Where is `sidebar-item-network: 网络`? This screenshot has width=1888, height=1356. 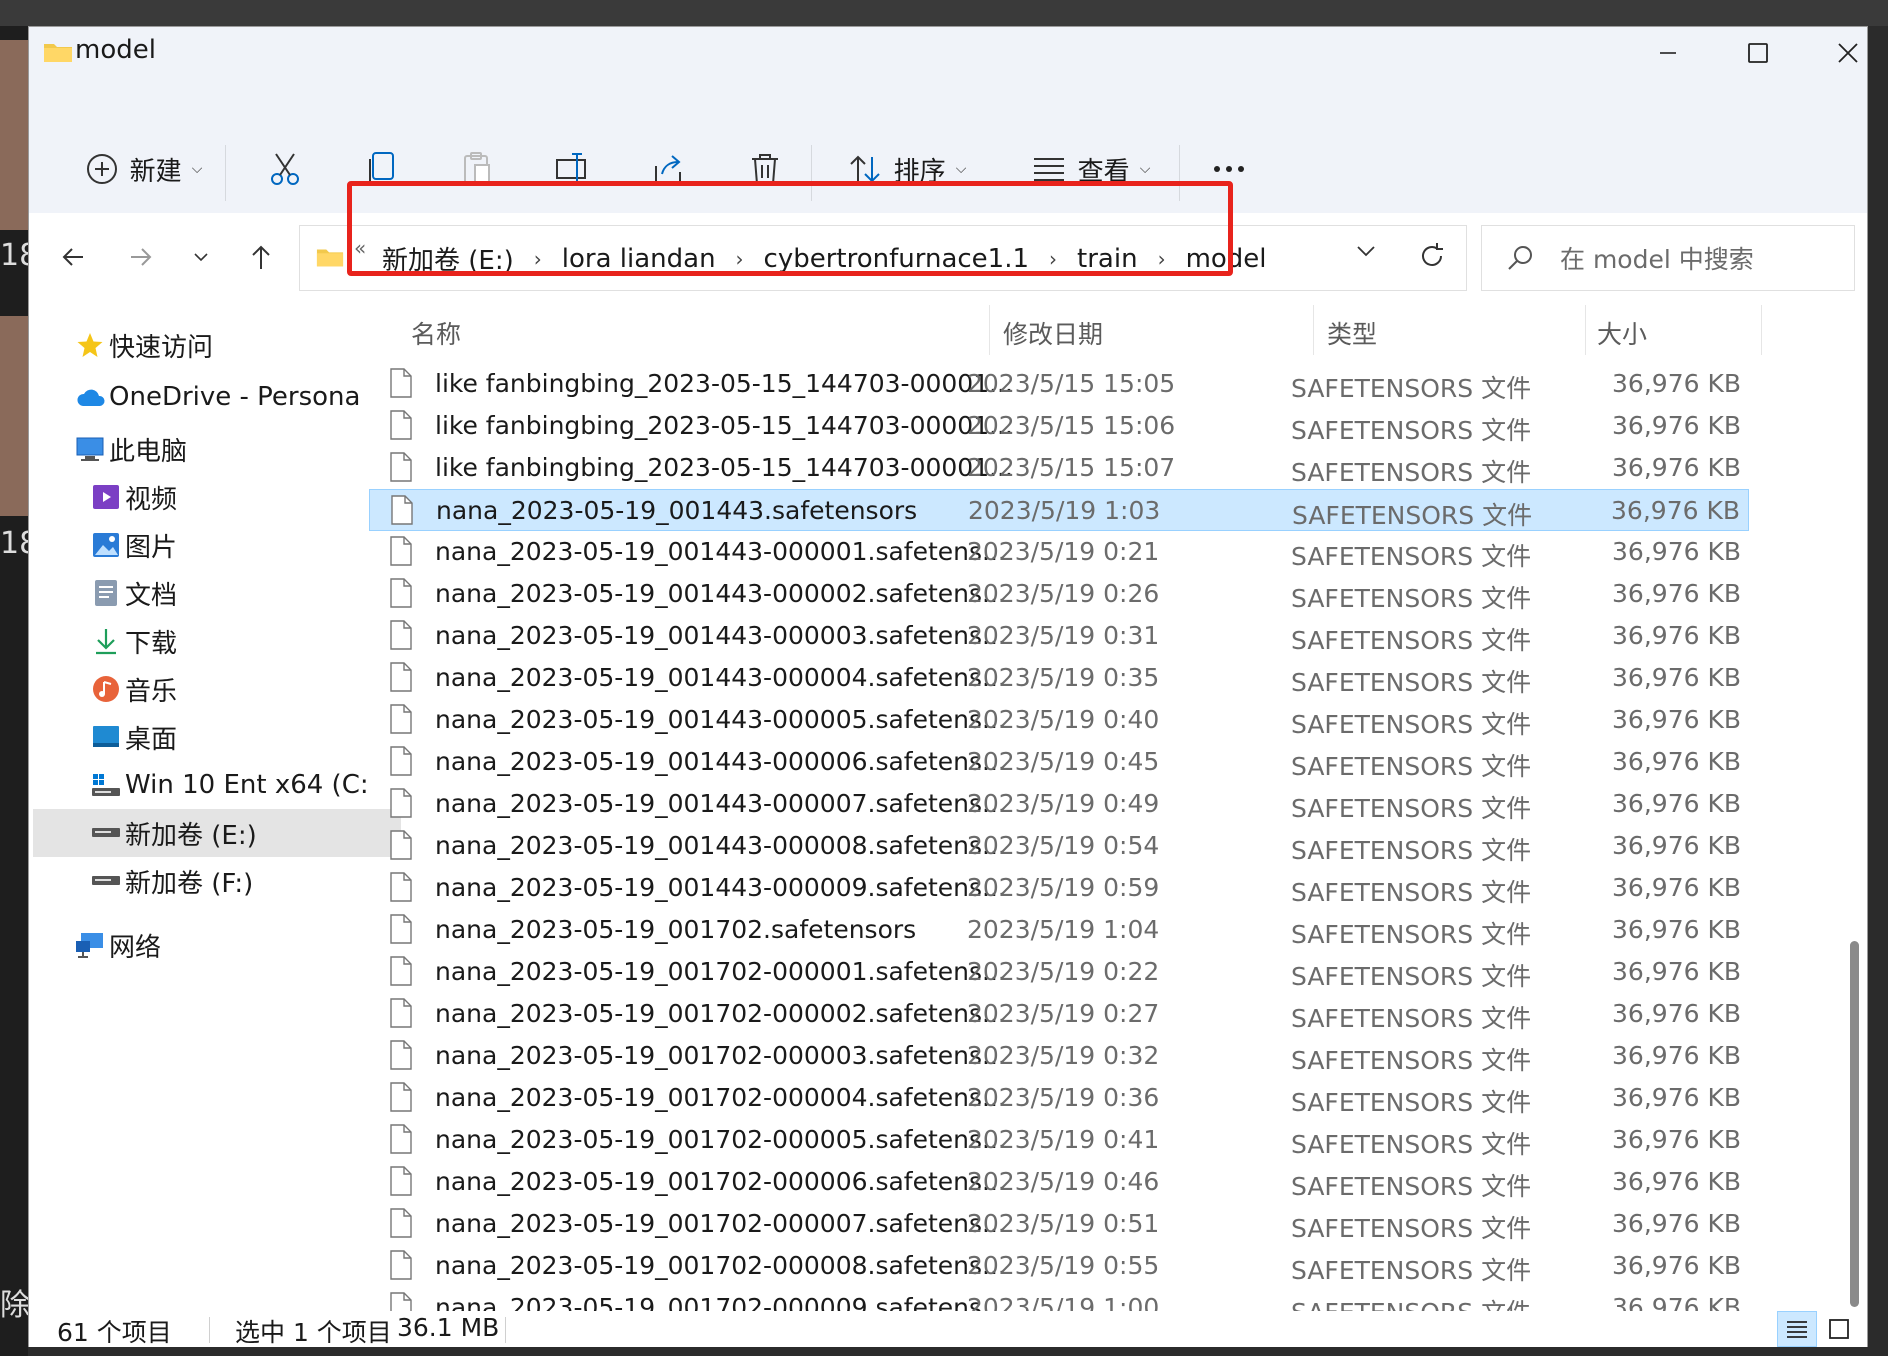
sidebar-item-network: 网络 is located at coordinates (208, 945).